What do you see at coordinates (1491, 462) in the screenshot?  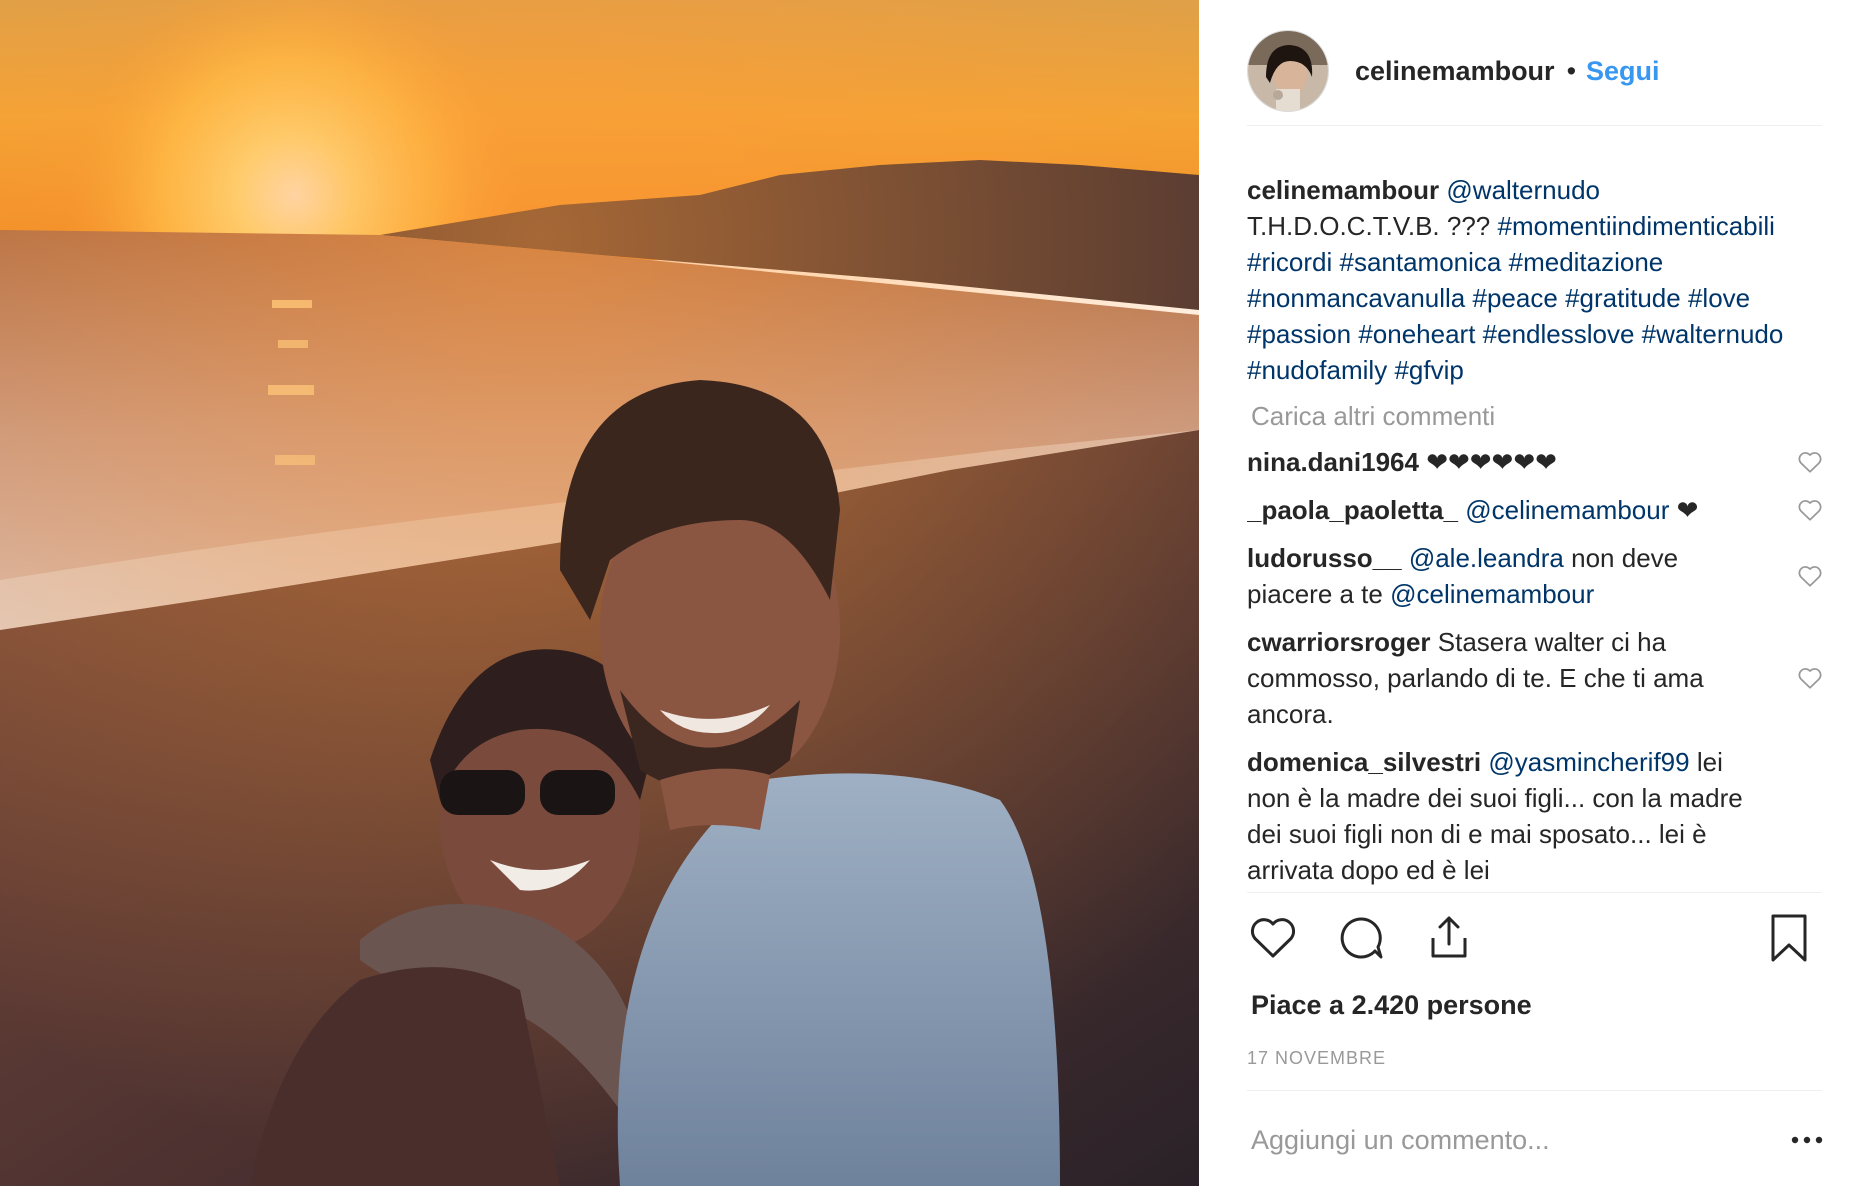 I see `comment-text: ❤❤❤❤❤❤` at bounding box center [1491, 462].